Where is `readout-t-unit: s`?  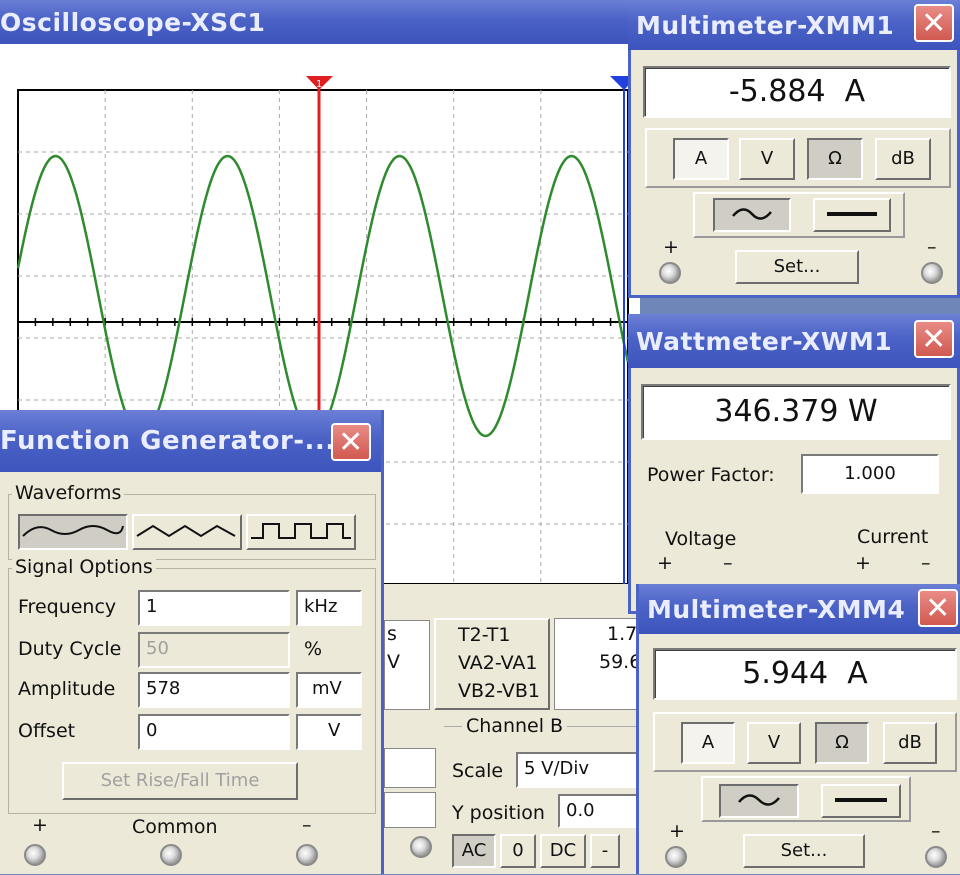 readout-t-unit: s is located at coordinates (392, 634).